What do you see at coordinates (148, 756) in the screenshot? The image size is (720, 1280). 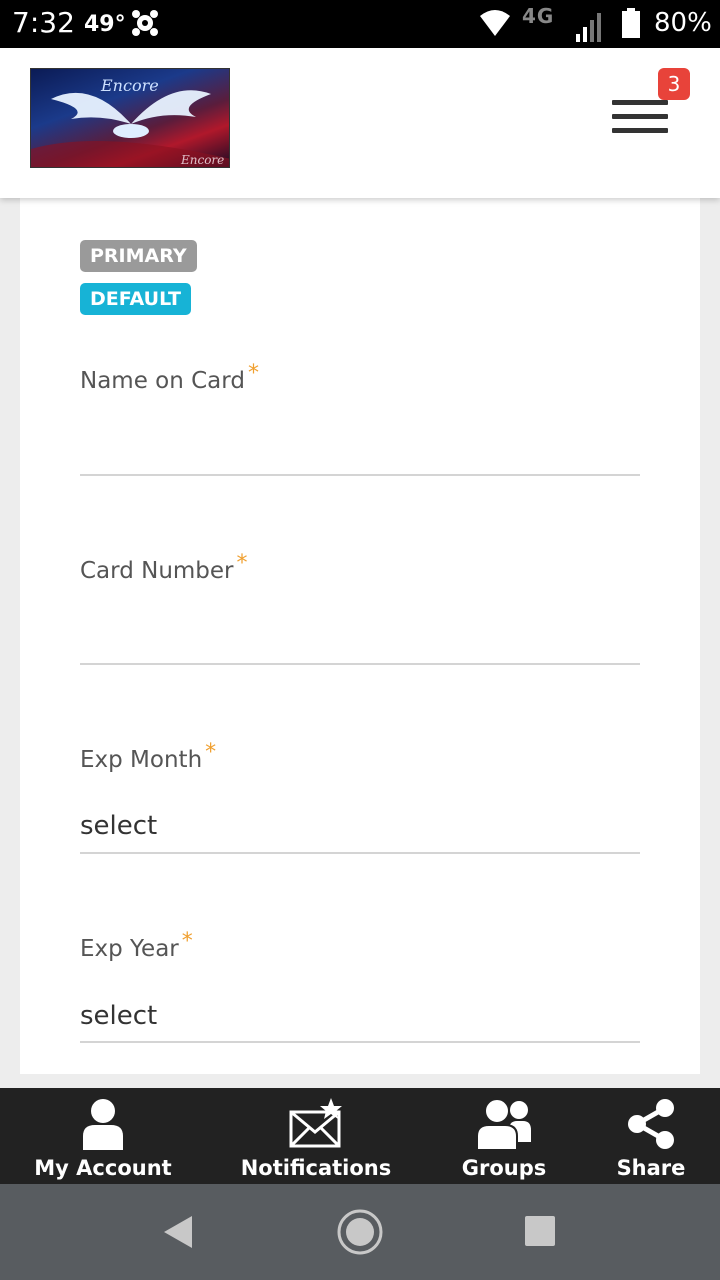 I see `field-label: Exp Month *` at bounding box center [148, 756].